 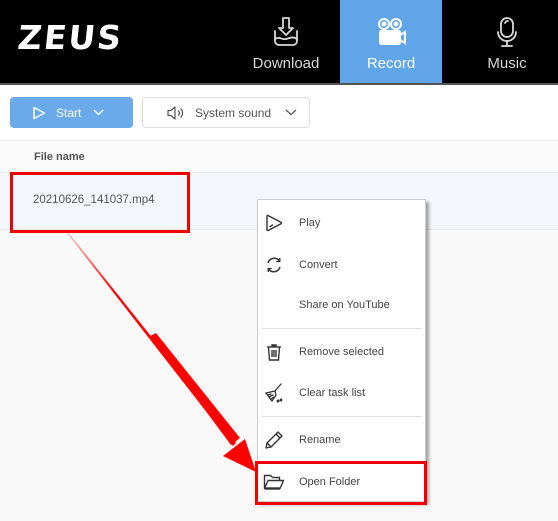 What do you see at coordinates (286, 32) in the screenshot?
I see `download-icon` at bounding box center [286, 32].